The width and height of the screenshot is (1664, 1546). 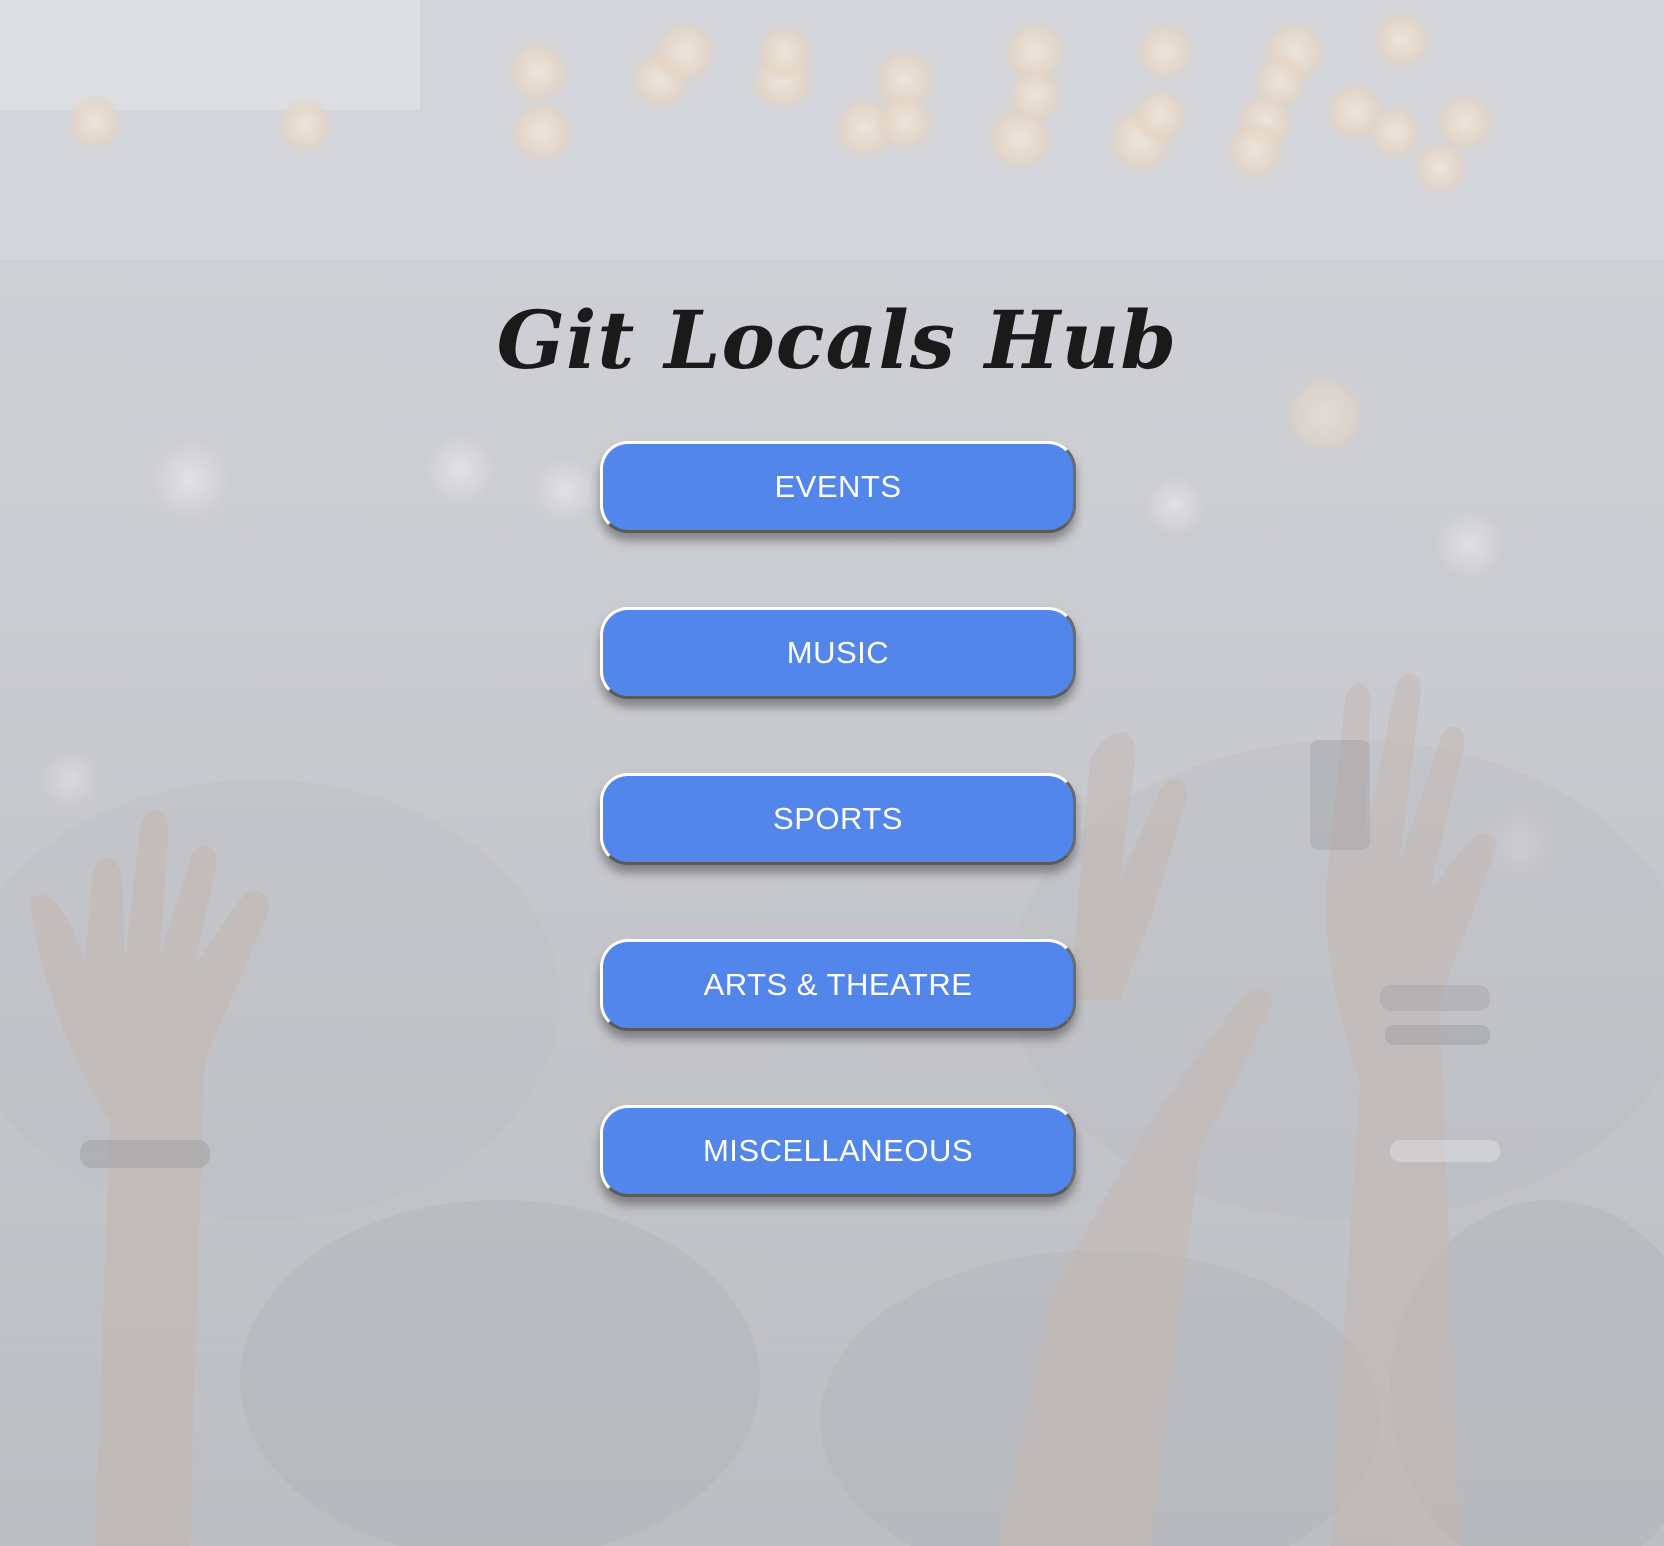 I want to click on arts-theatre-button-label: ARTS & THEATRE, so click(x=838, y=984).